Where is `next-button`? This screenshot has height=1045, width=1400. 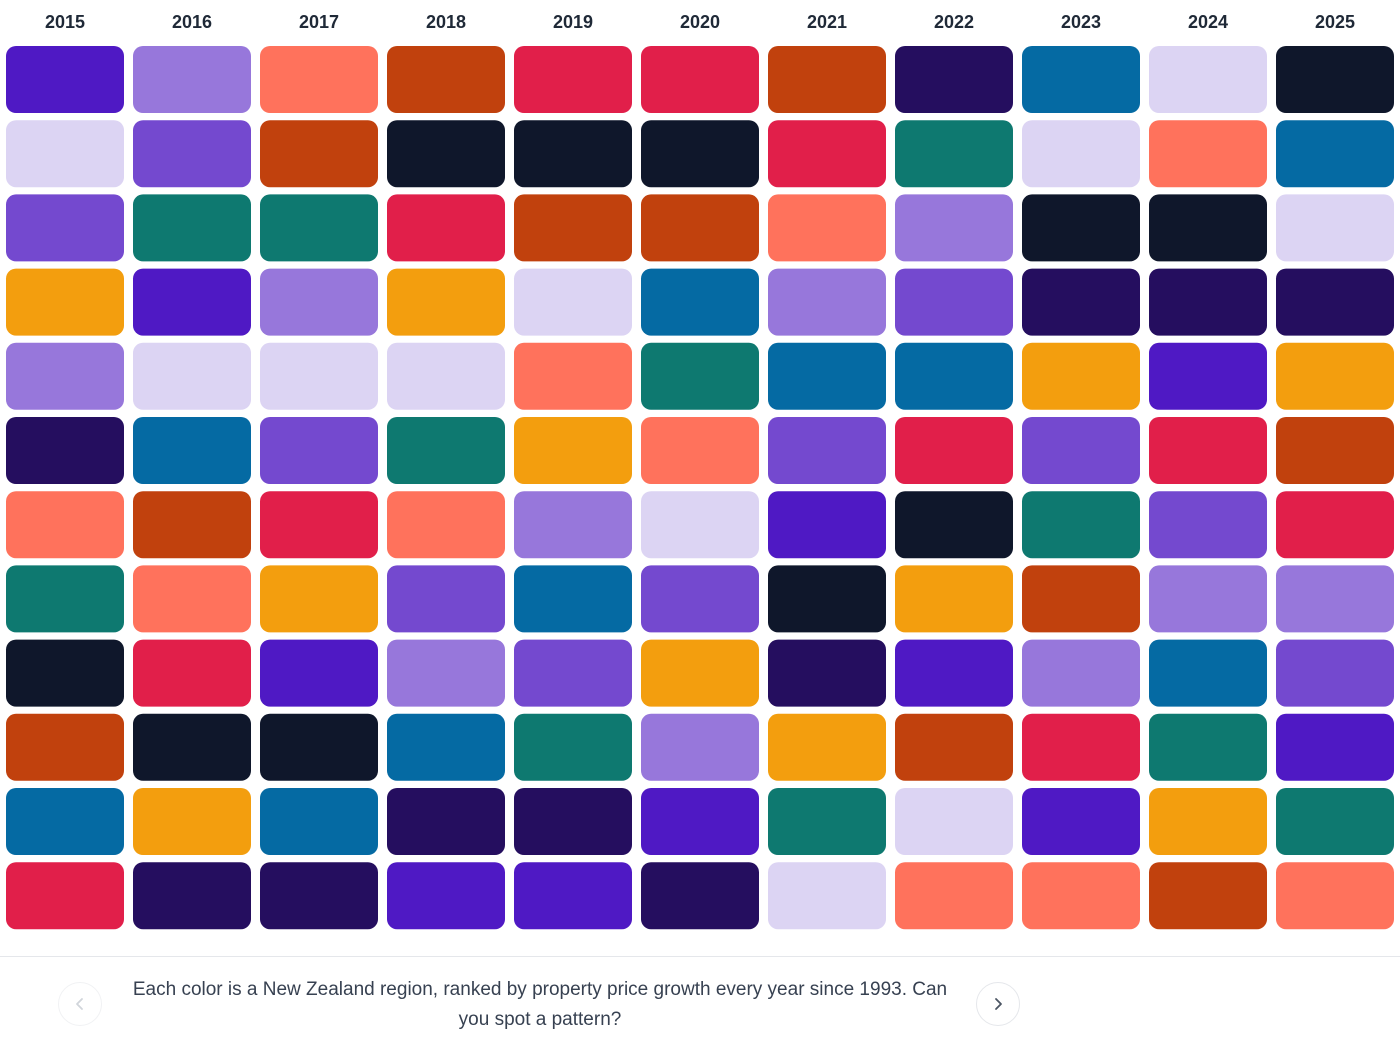
next-button is located at coordinates (998, 1004).